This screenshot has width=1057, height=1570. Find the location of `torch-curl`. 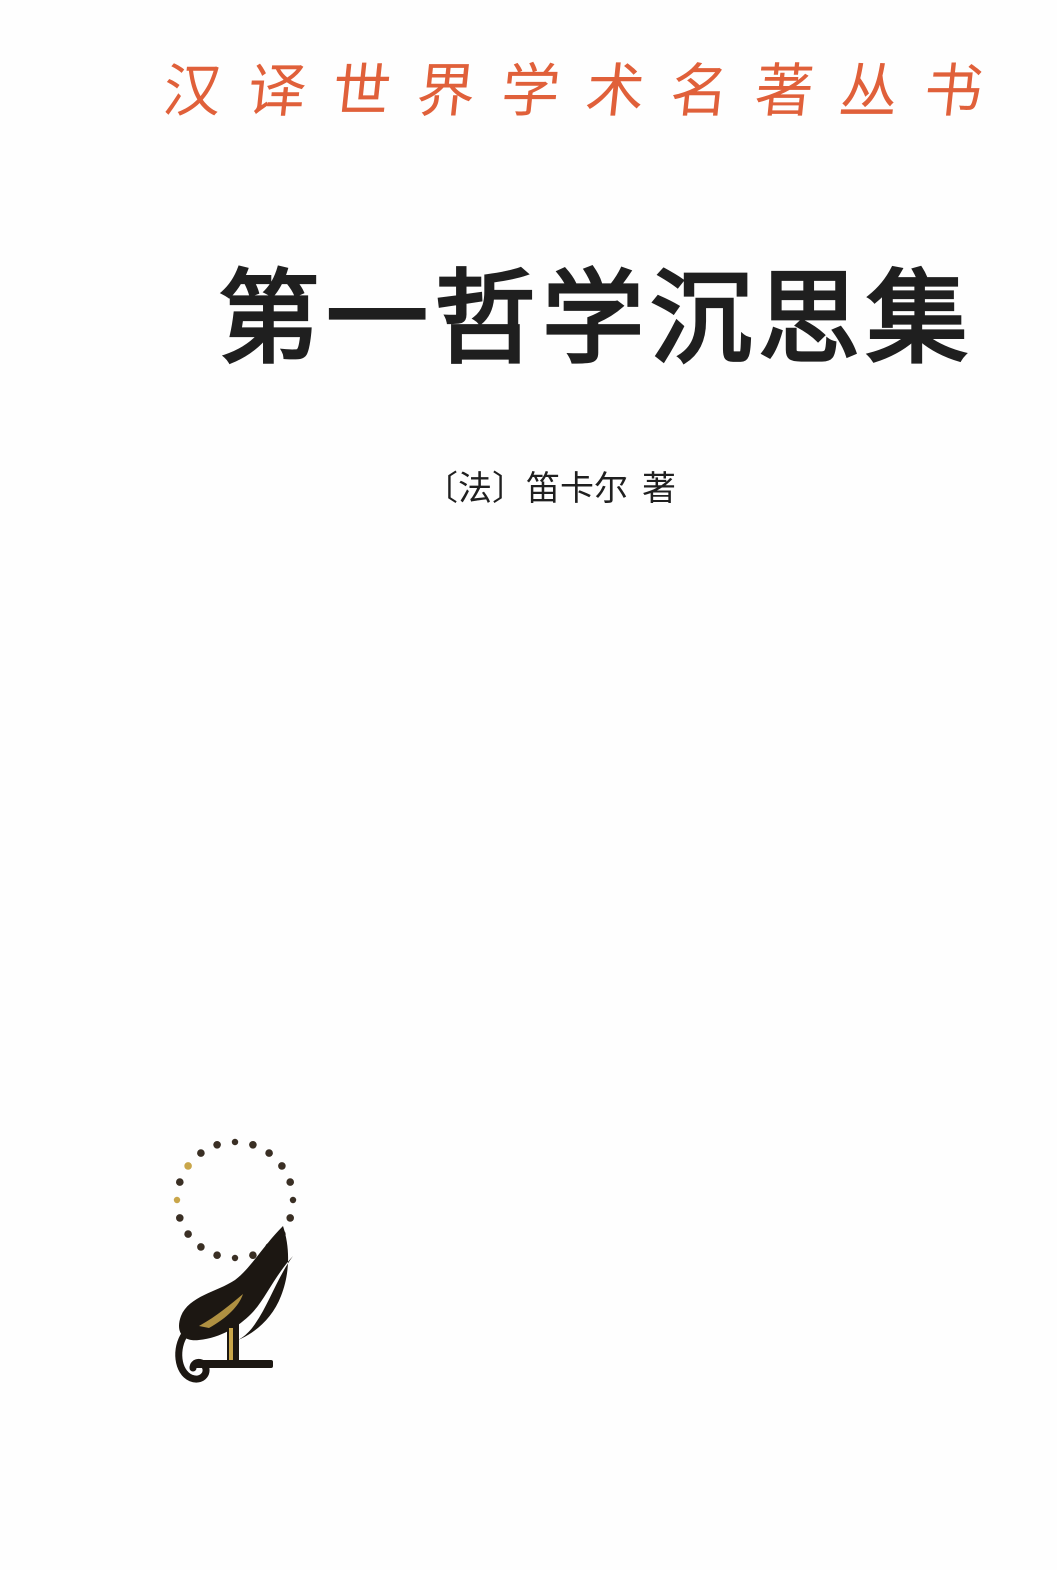

torch-curl is located at coordinates (192, 1356).